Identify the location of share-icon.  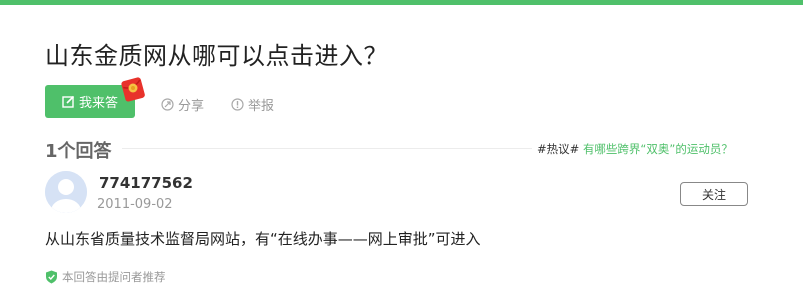
(167, 104).